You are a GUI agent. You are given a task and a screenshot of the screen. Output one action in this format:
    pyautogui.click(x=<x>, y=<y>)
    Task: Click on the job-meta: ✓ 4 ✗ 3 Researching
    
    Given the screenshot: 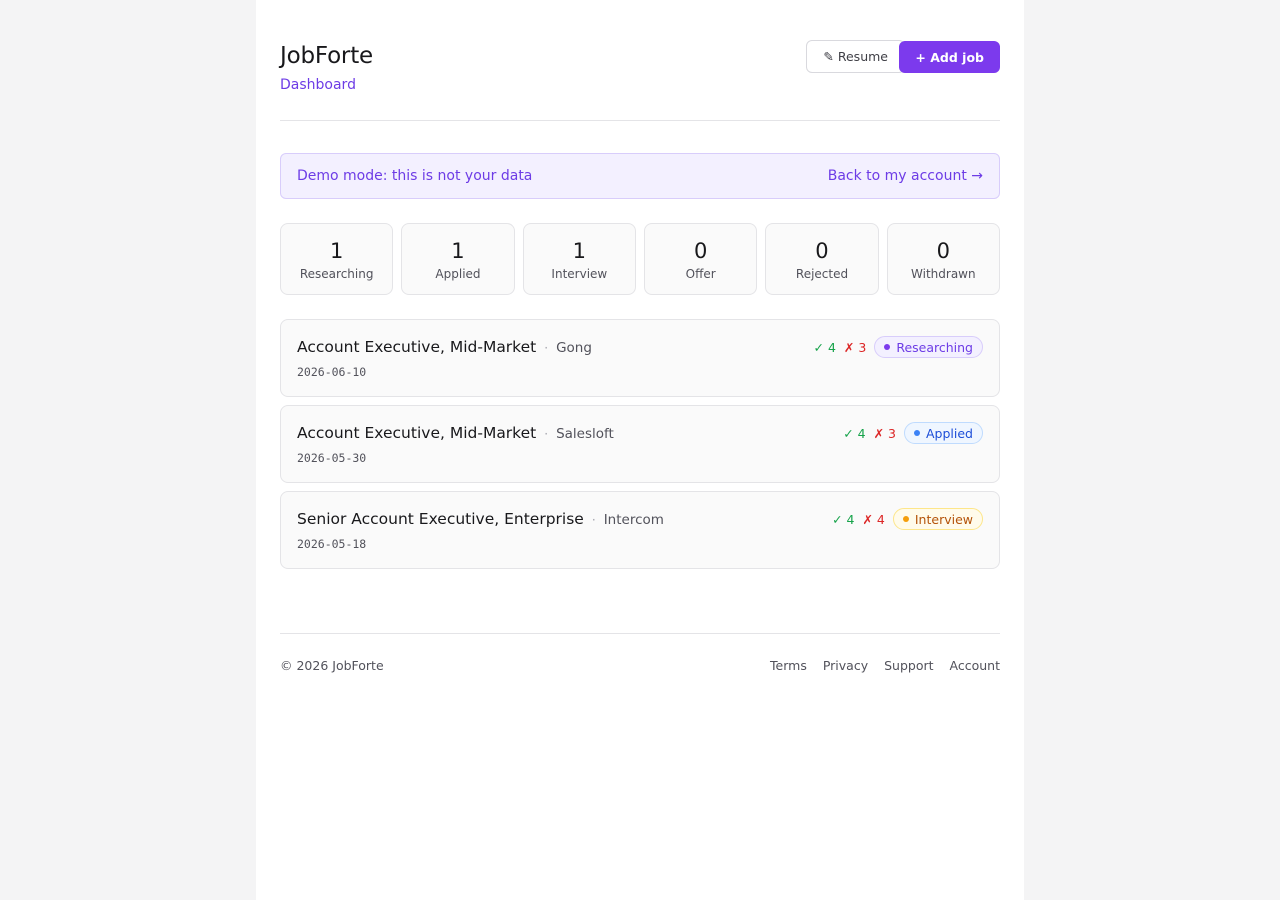 What is the action you would take?
    pyautogui.click(x=898, y=347)
    